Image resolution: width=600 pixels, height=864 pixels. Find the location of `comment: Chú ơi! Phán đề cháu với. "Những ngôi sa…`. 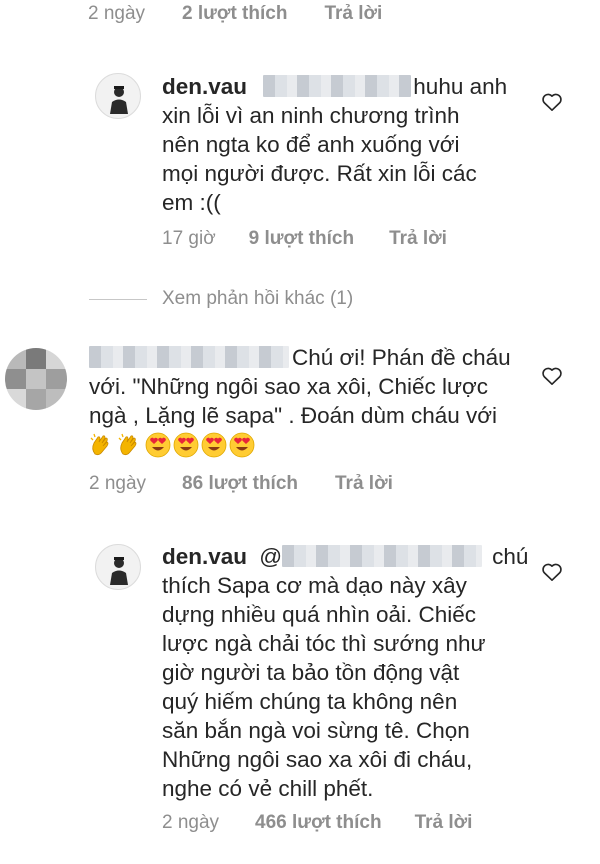

comment: Chú ơi! Phán đề cháu với. "Những ngôi sa… is located at coordinates (309, 401).